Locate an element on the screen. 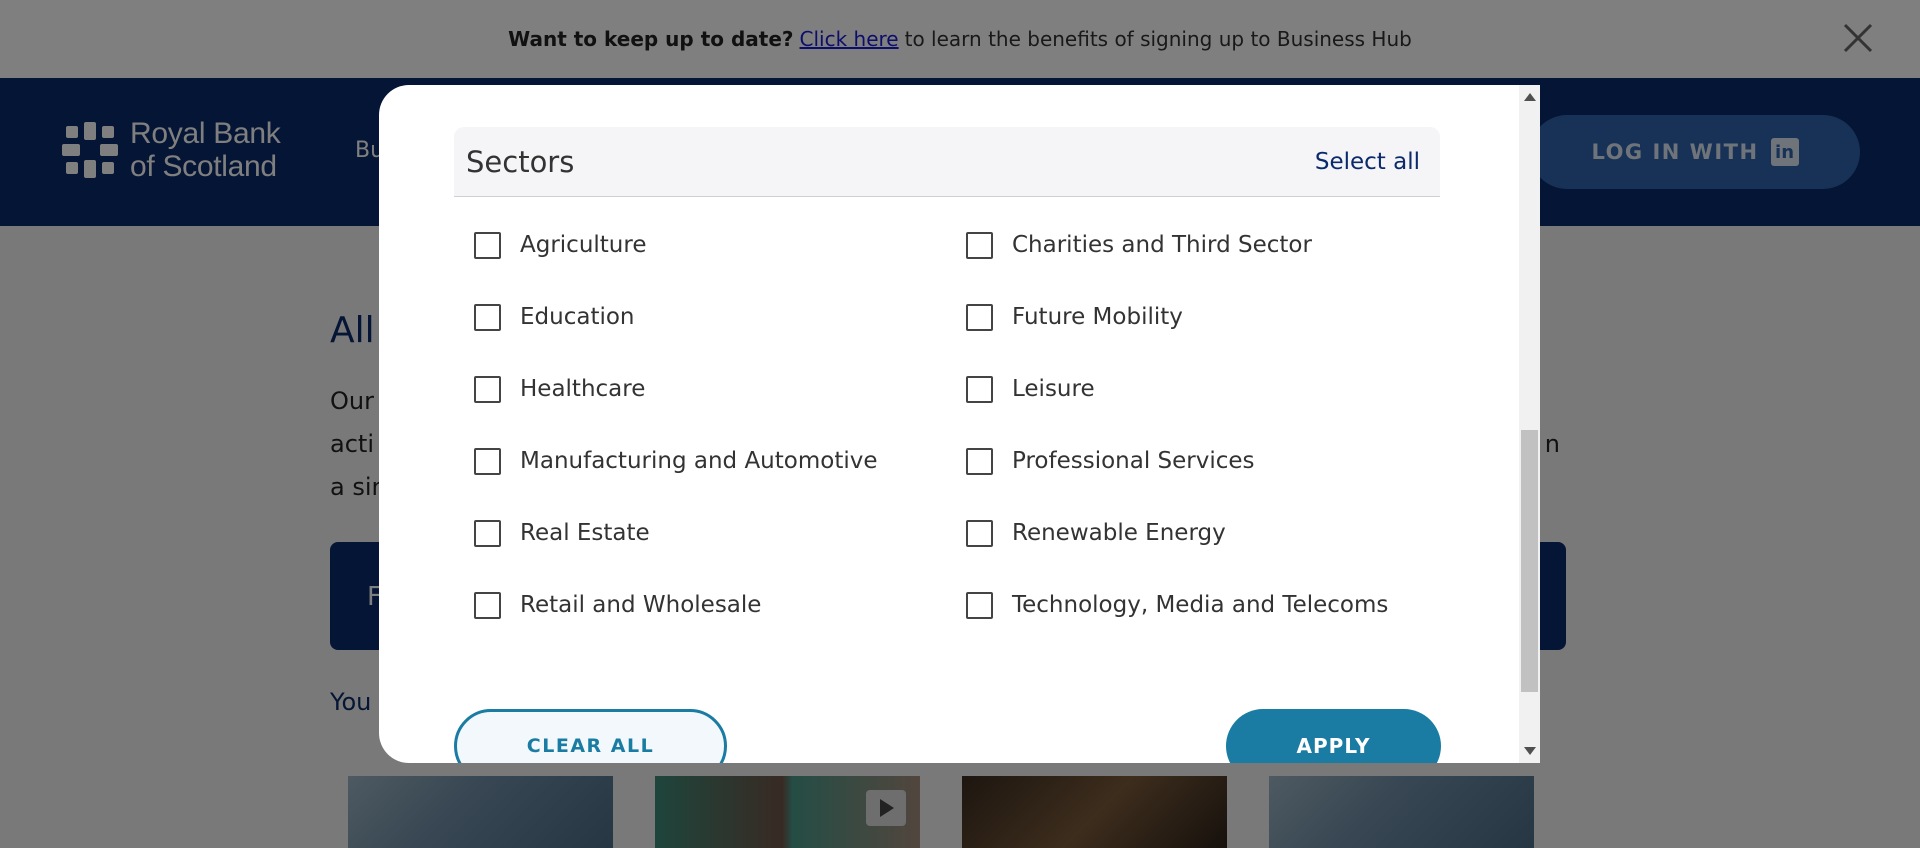 This screenshot has width=1920, height=848. sector-option-leisure: Leisure is located at coordinates (1212, 389).